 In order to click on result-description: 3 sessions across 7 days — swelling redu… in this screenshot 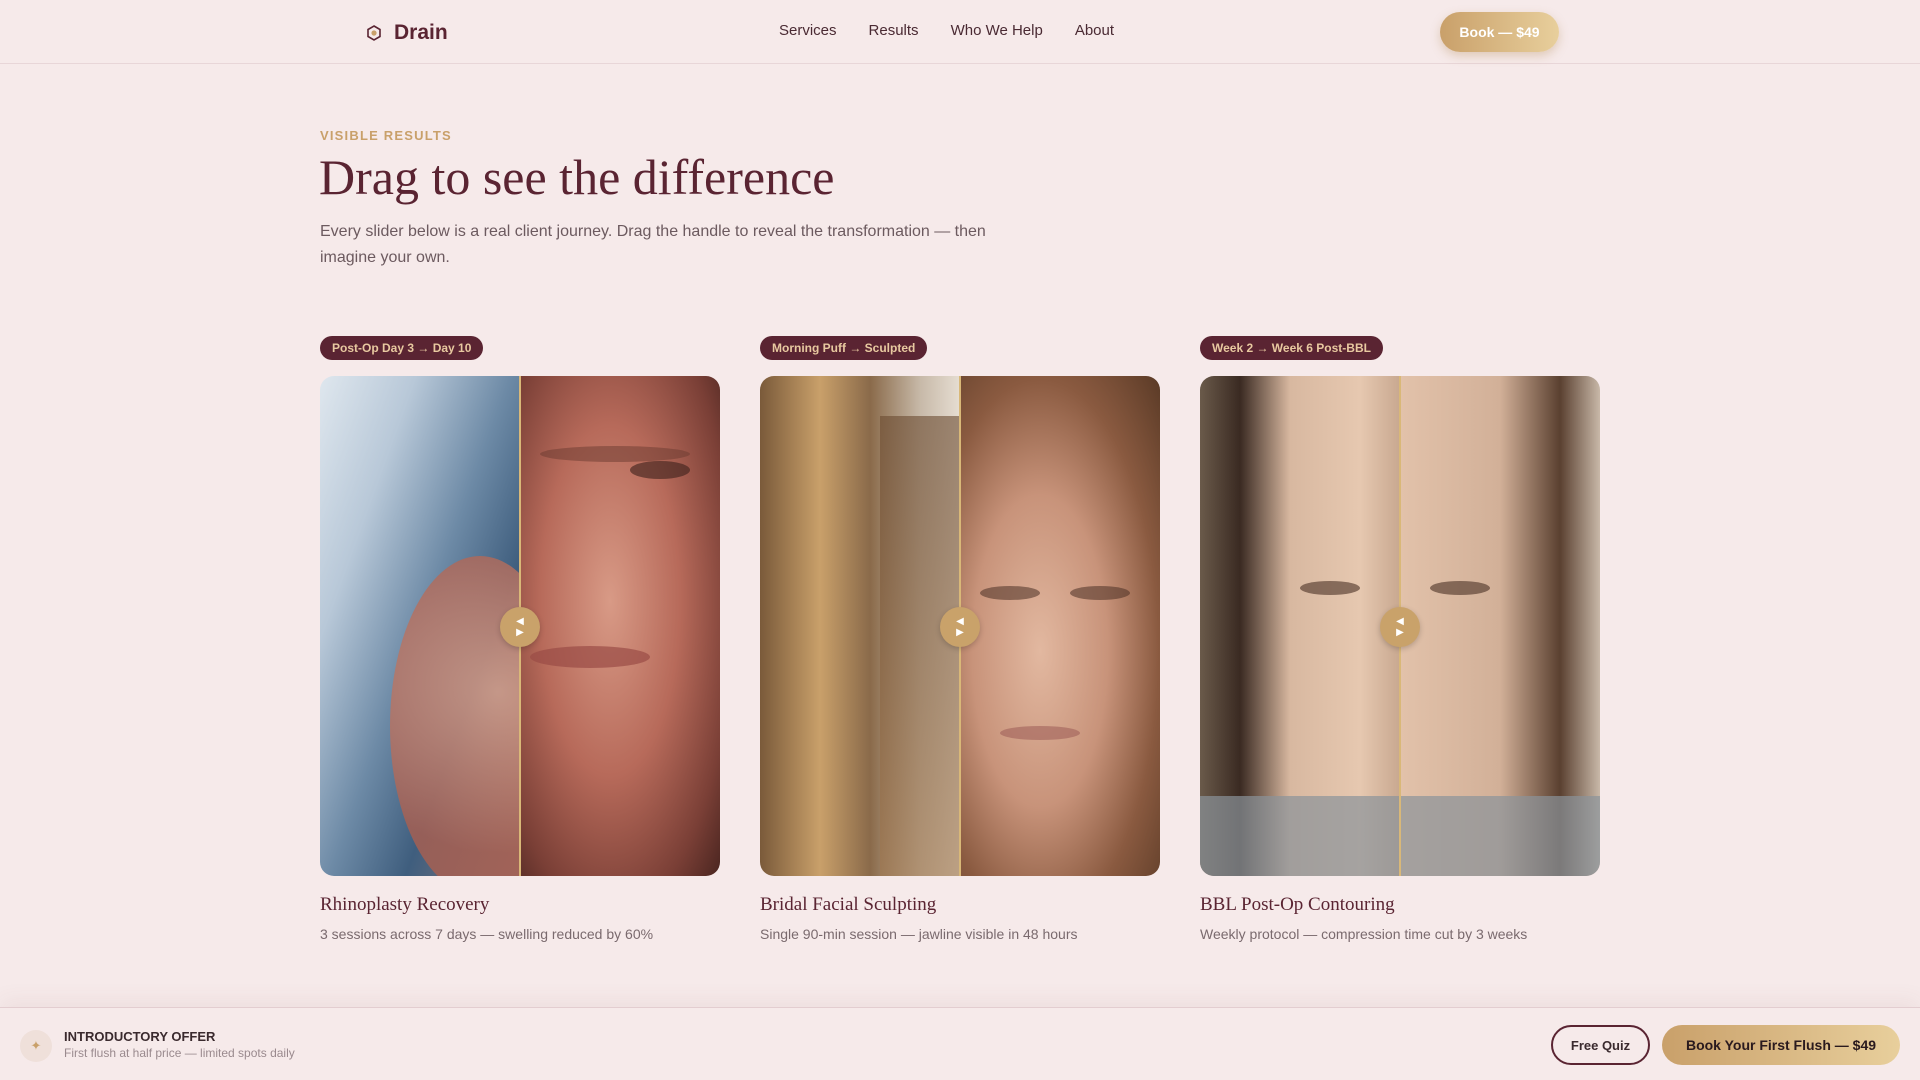, I will do `click(487, 934)`.